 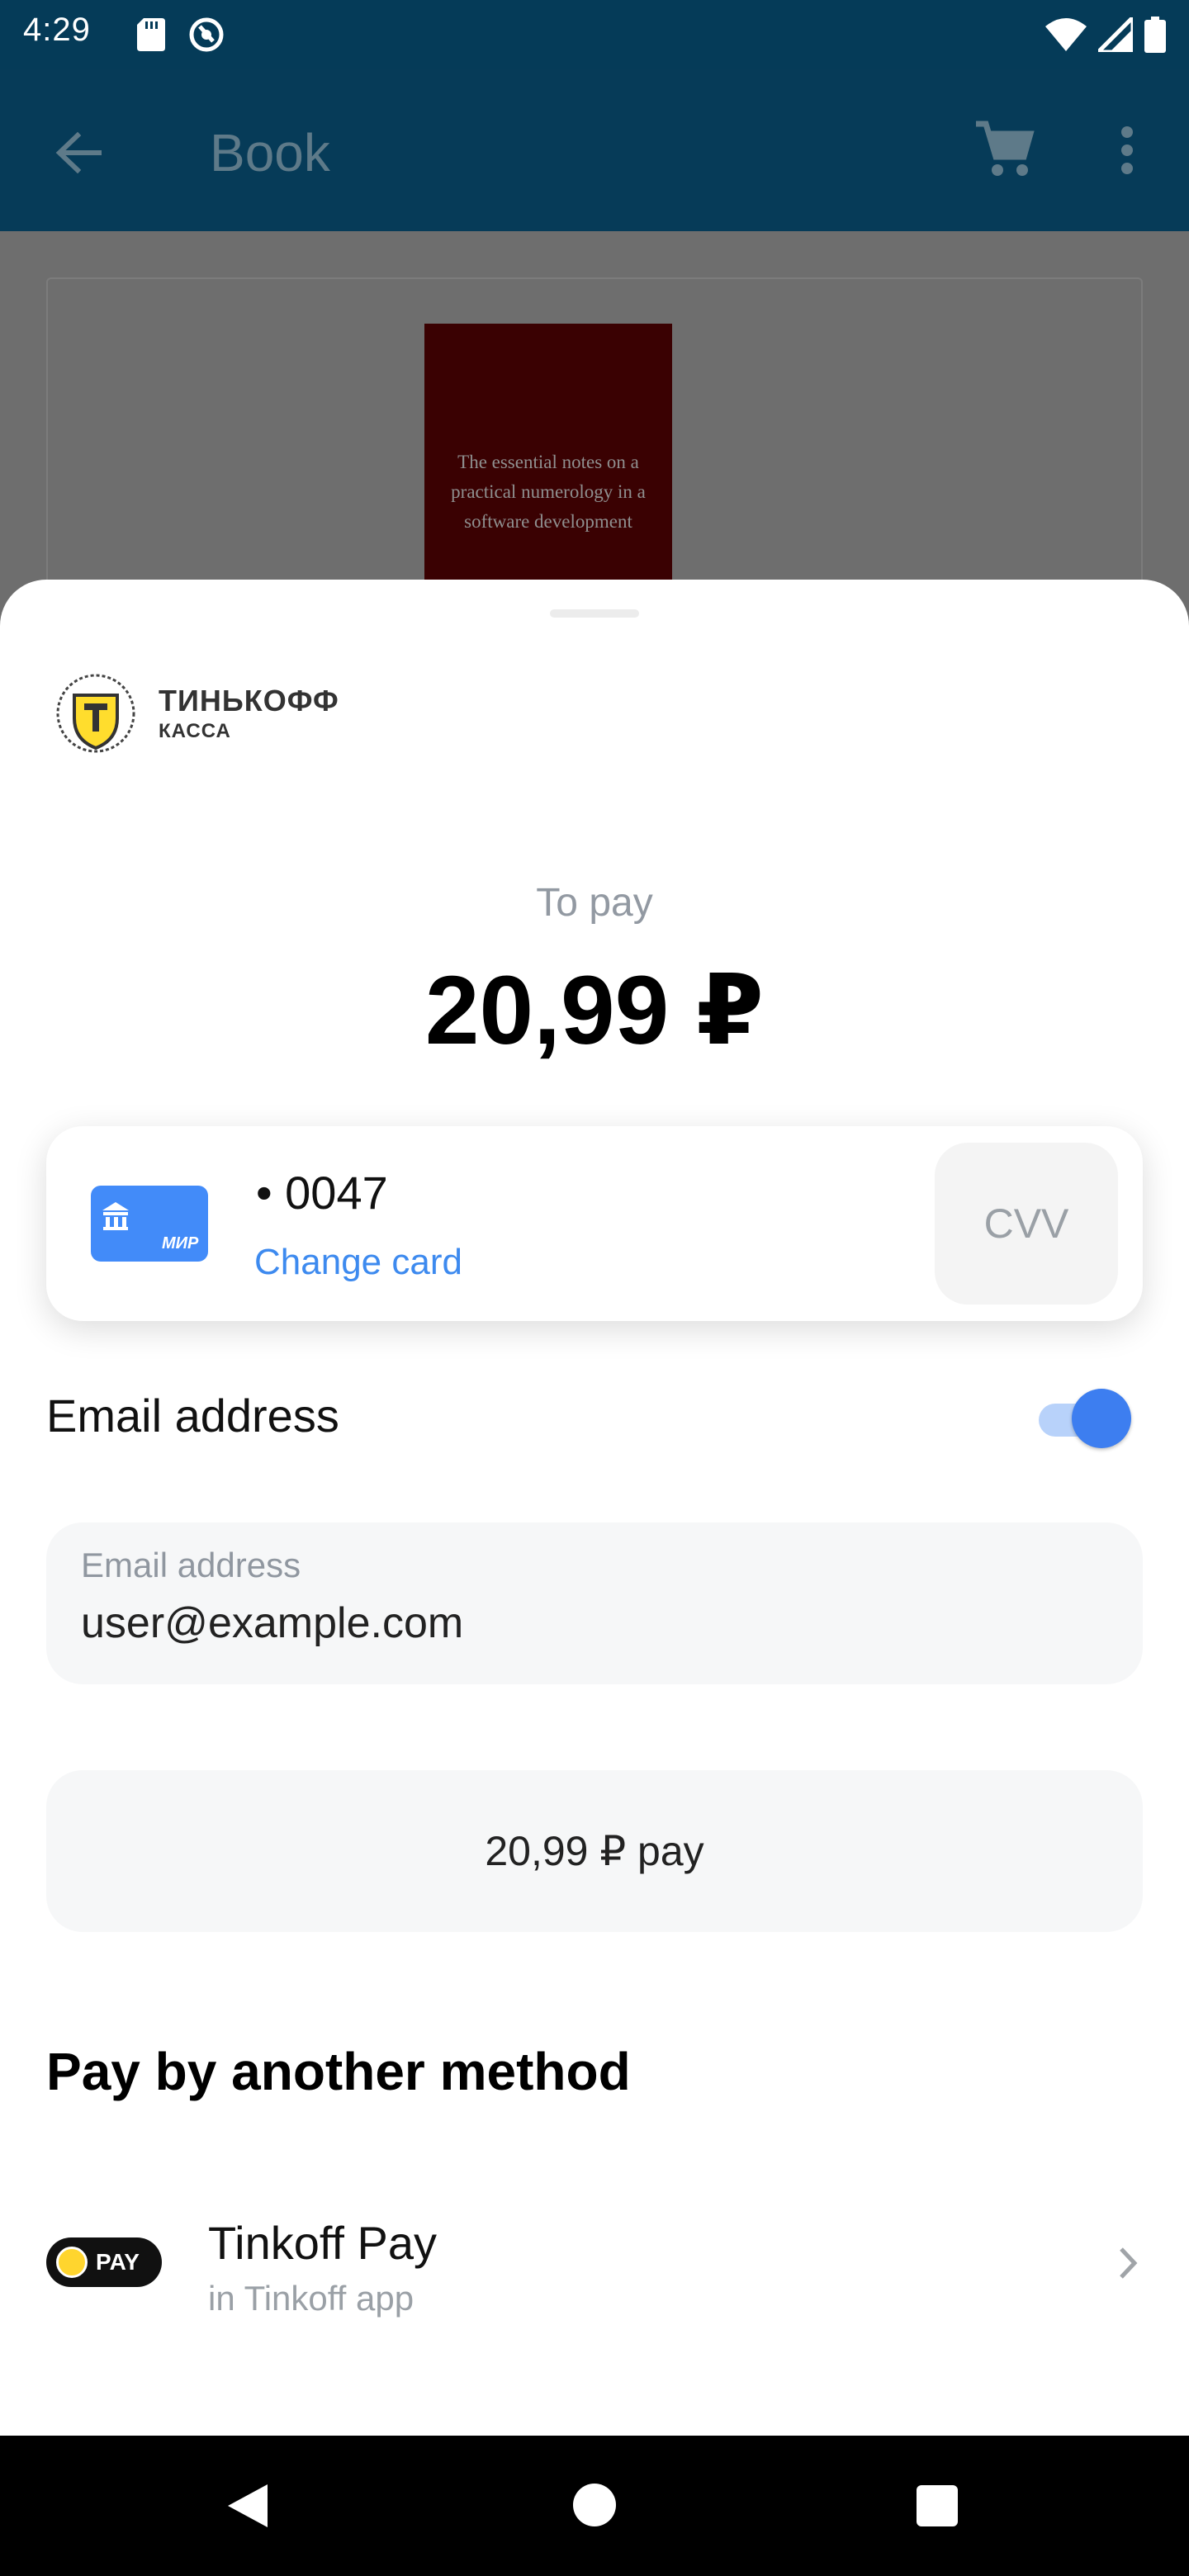 I want to click on email-field-label: Email address, so click(x=191, y=1565).